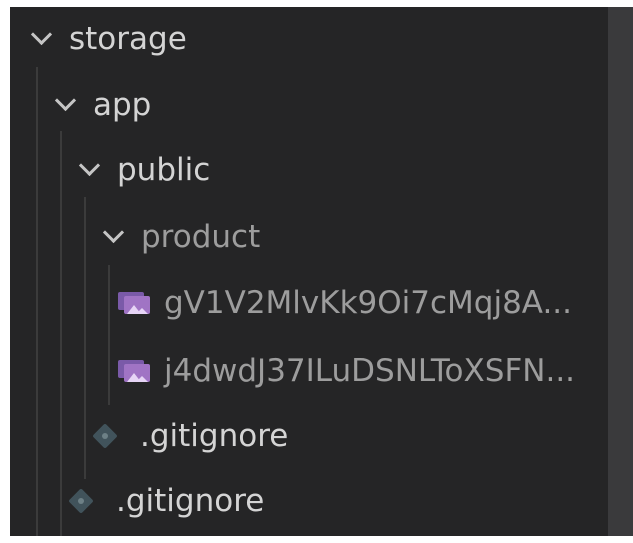 This screenshot has width=633, height=543. What do you see at coordinates (201, 237) in the screenshot?
I see `folder-label: product` at bounding box center [201, 237].